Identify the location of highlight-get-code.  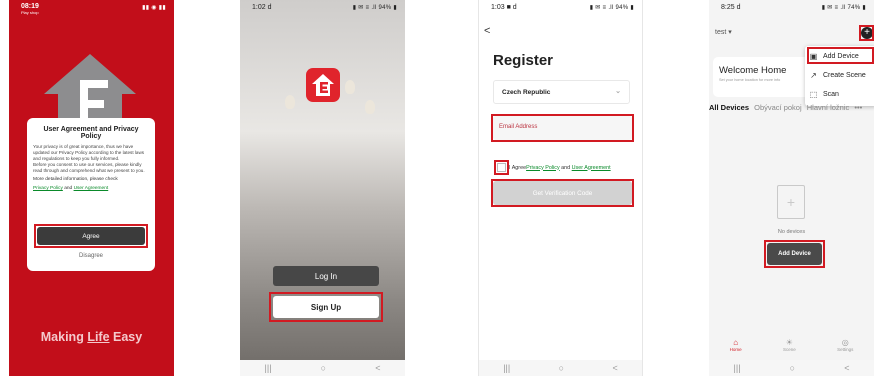
(562, 193).